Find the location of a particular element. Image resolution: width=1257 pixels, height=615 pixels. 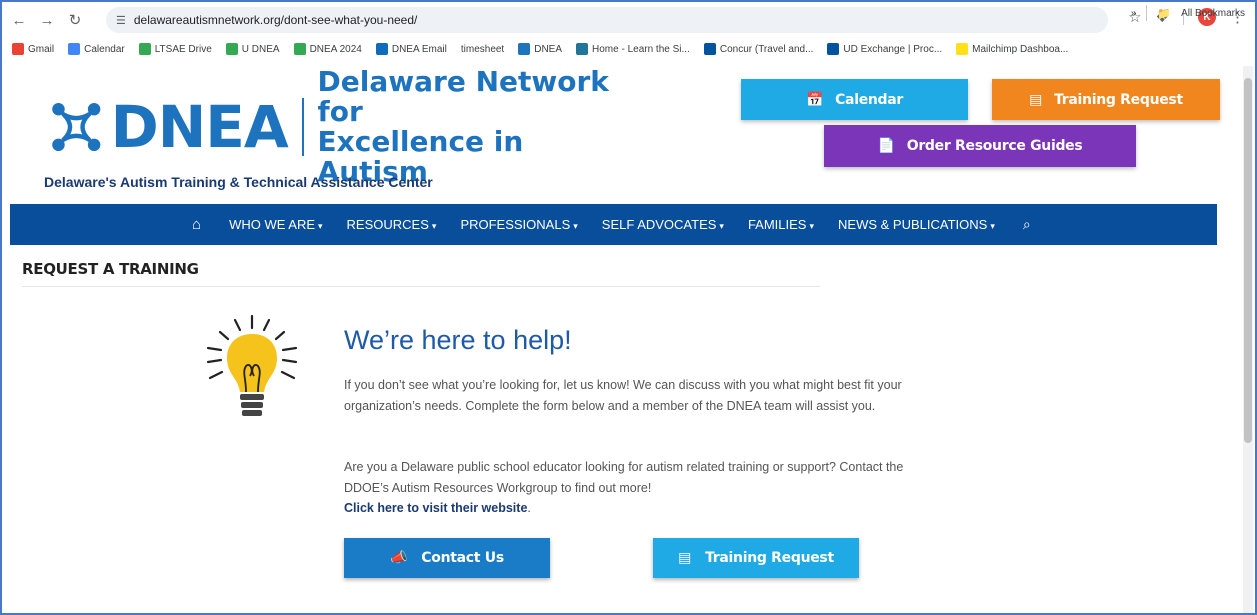

training-request-label: Training Request is located at coordinates (769, 558).